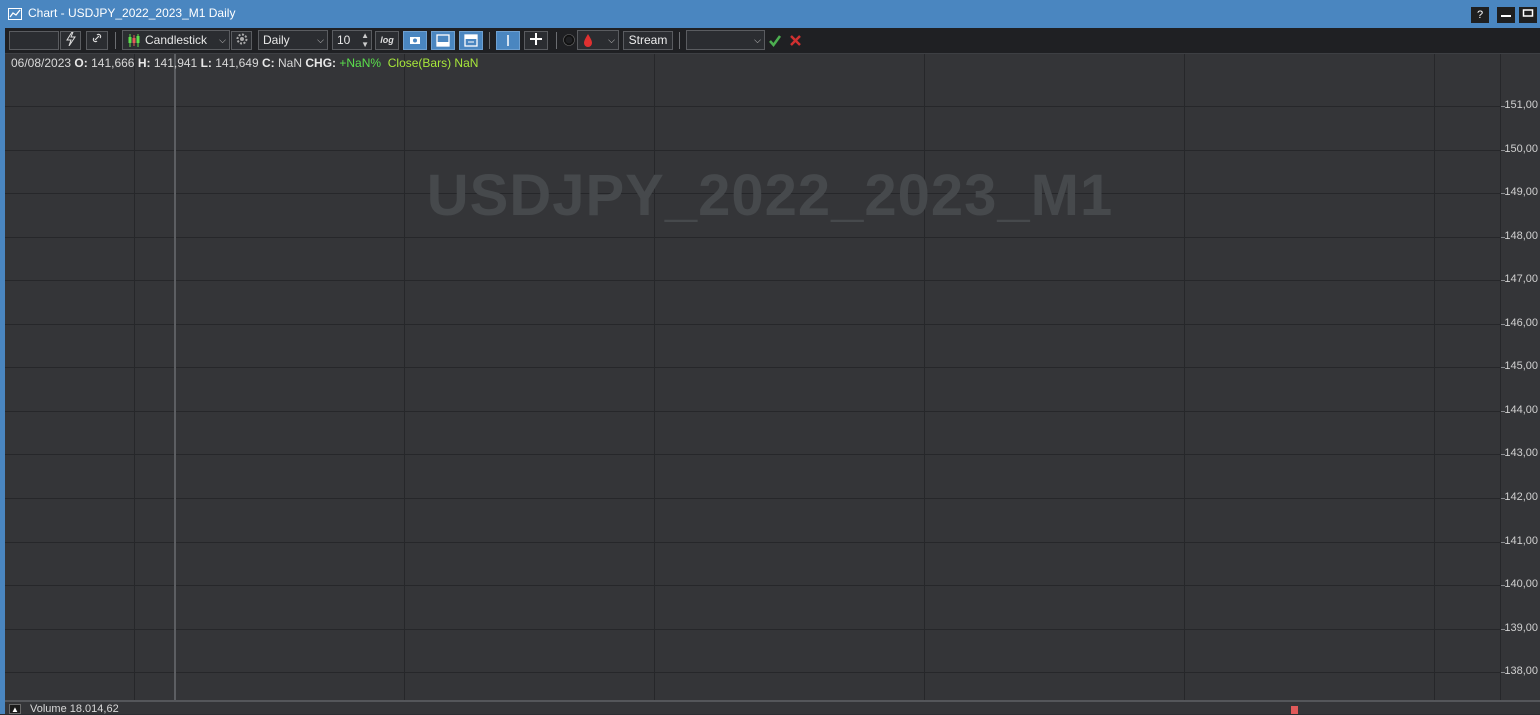 The width and height of the screenshot is (1540, 715). I want to click on price-tick: 144,00, so click(1521, 410).